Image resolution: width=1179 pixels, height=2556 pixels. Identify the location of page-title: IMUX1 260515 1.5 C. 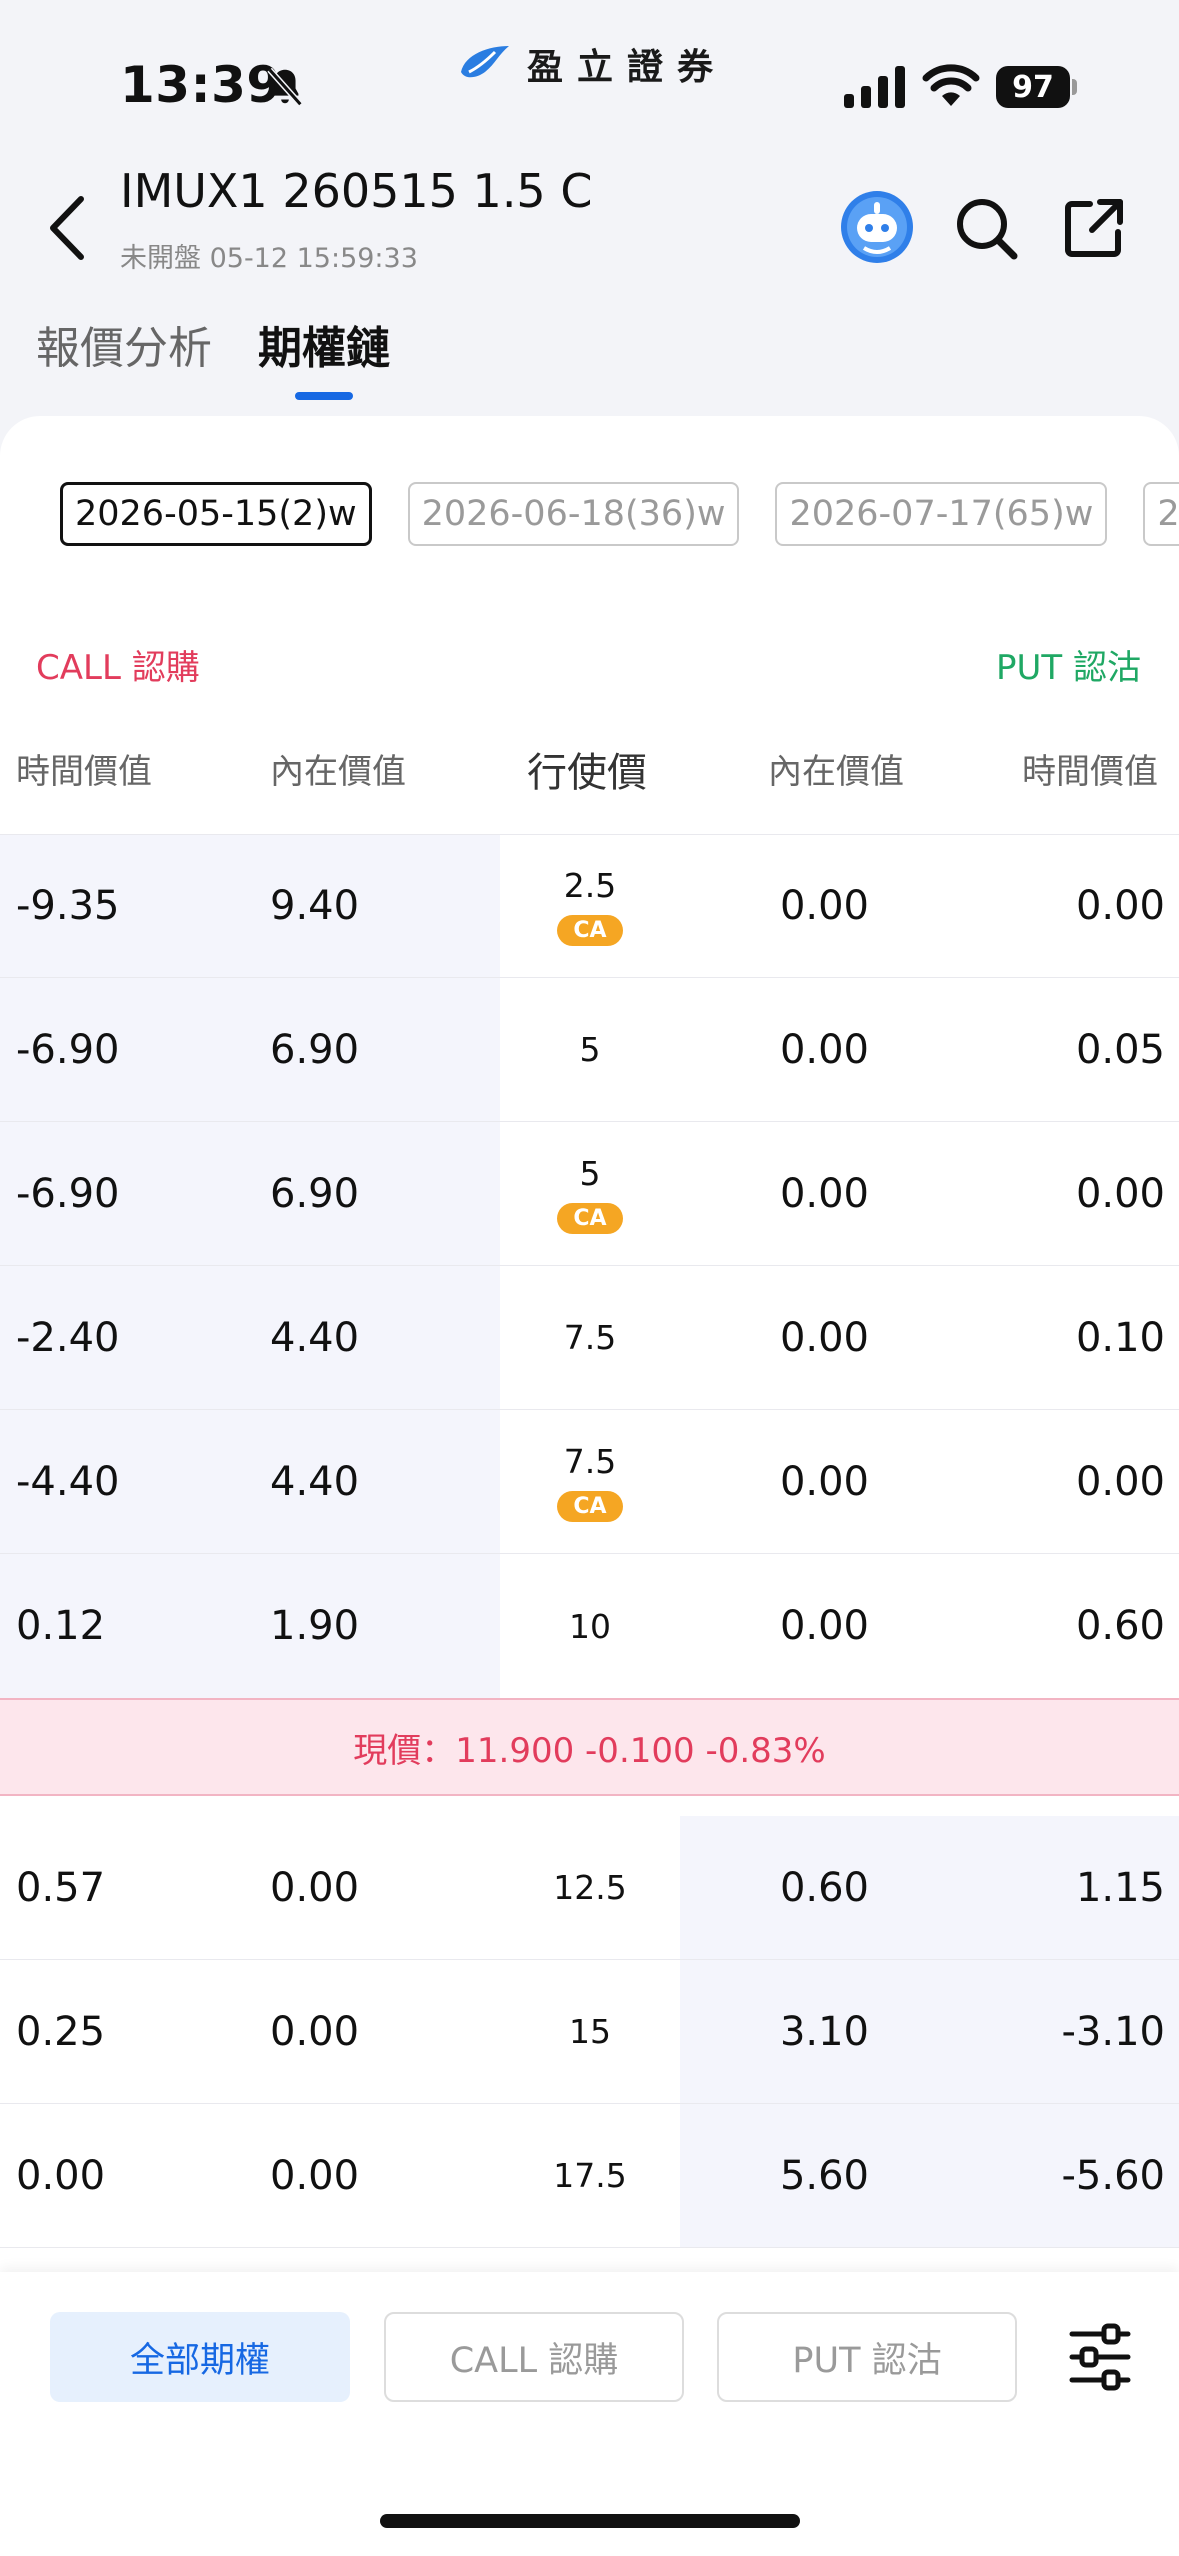
(356, 191).